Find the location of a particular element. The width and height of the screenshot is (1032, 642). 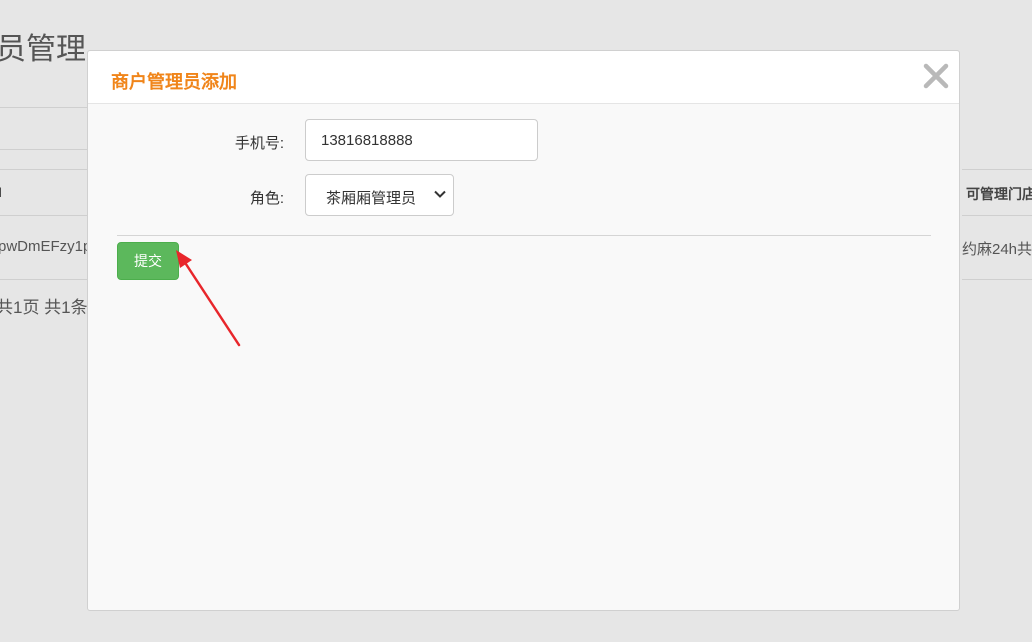

modal-header: 商户管理员添加 is located at coordinates (523, 77).